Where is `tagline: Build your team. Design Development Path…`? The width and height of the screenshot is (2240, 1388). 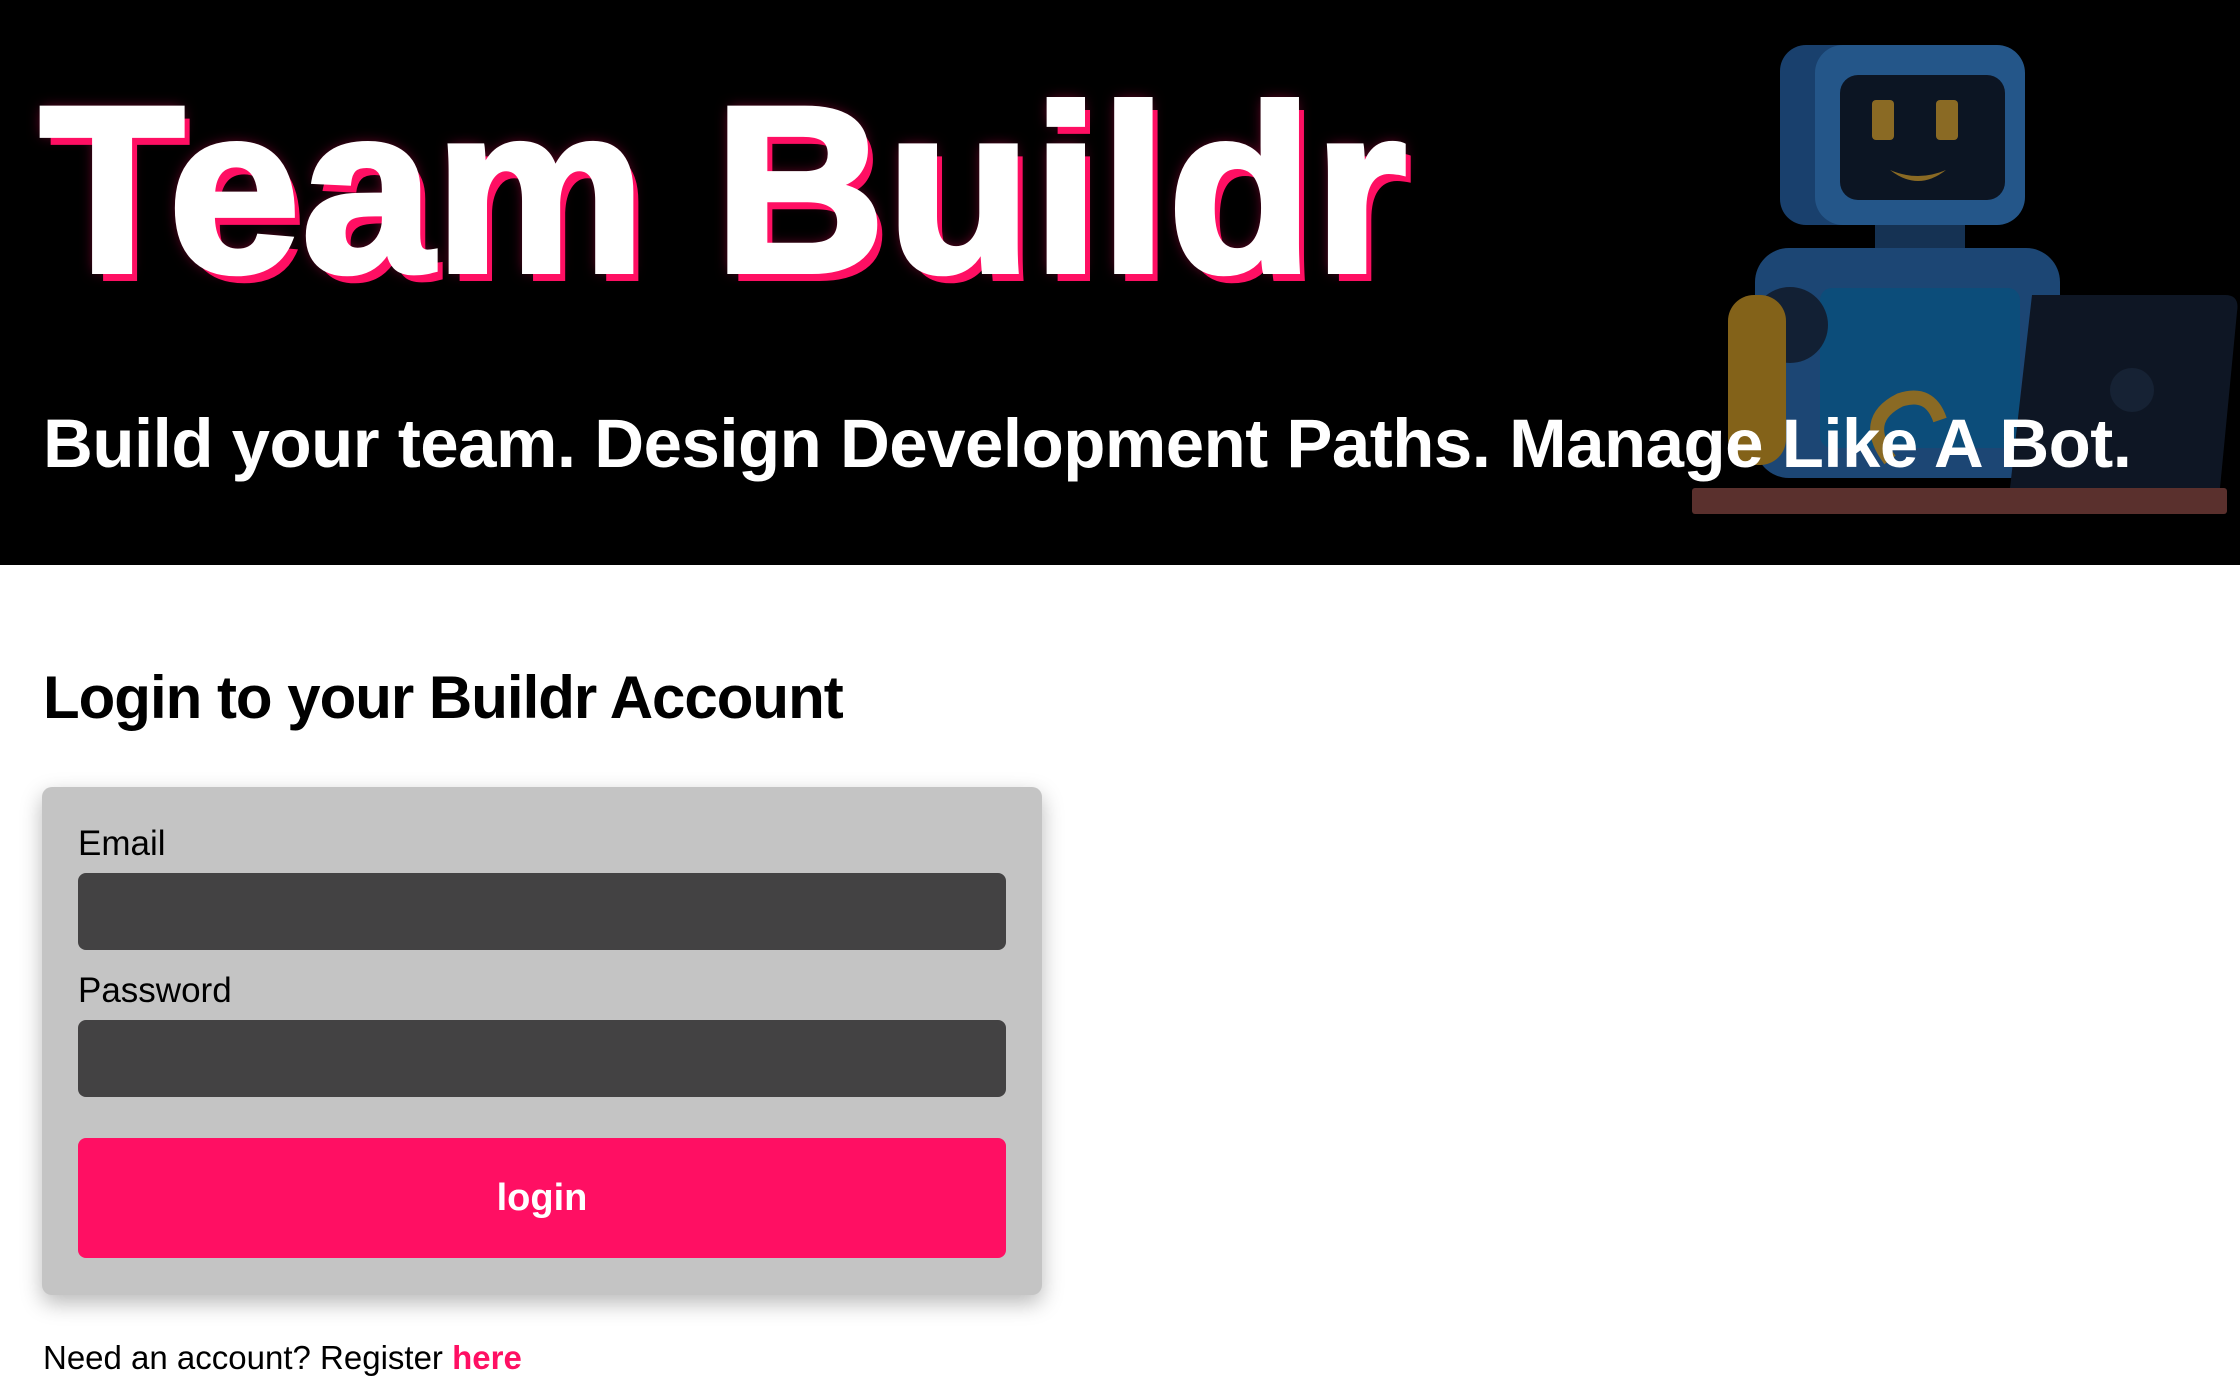 tagline: Build your team. Design Development Path… is located at coordinates (1087, 443).